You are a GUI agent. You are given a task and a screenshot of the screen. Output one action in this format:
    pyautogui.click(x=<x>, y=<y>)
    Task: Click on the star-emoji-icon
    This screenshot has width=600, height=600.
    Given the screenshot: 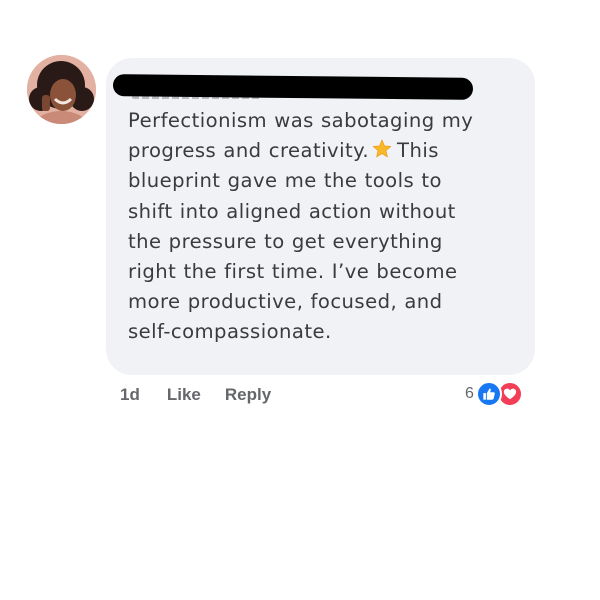 What is the action you would take?
    pyautogui.click(x=382, y=148)
    